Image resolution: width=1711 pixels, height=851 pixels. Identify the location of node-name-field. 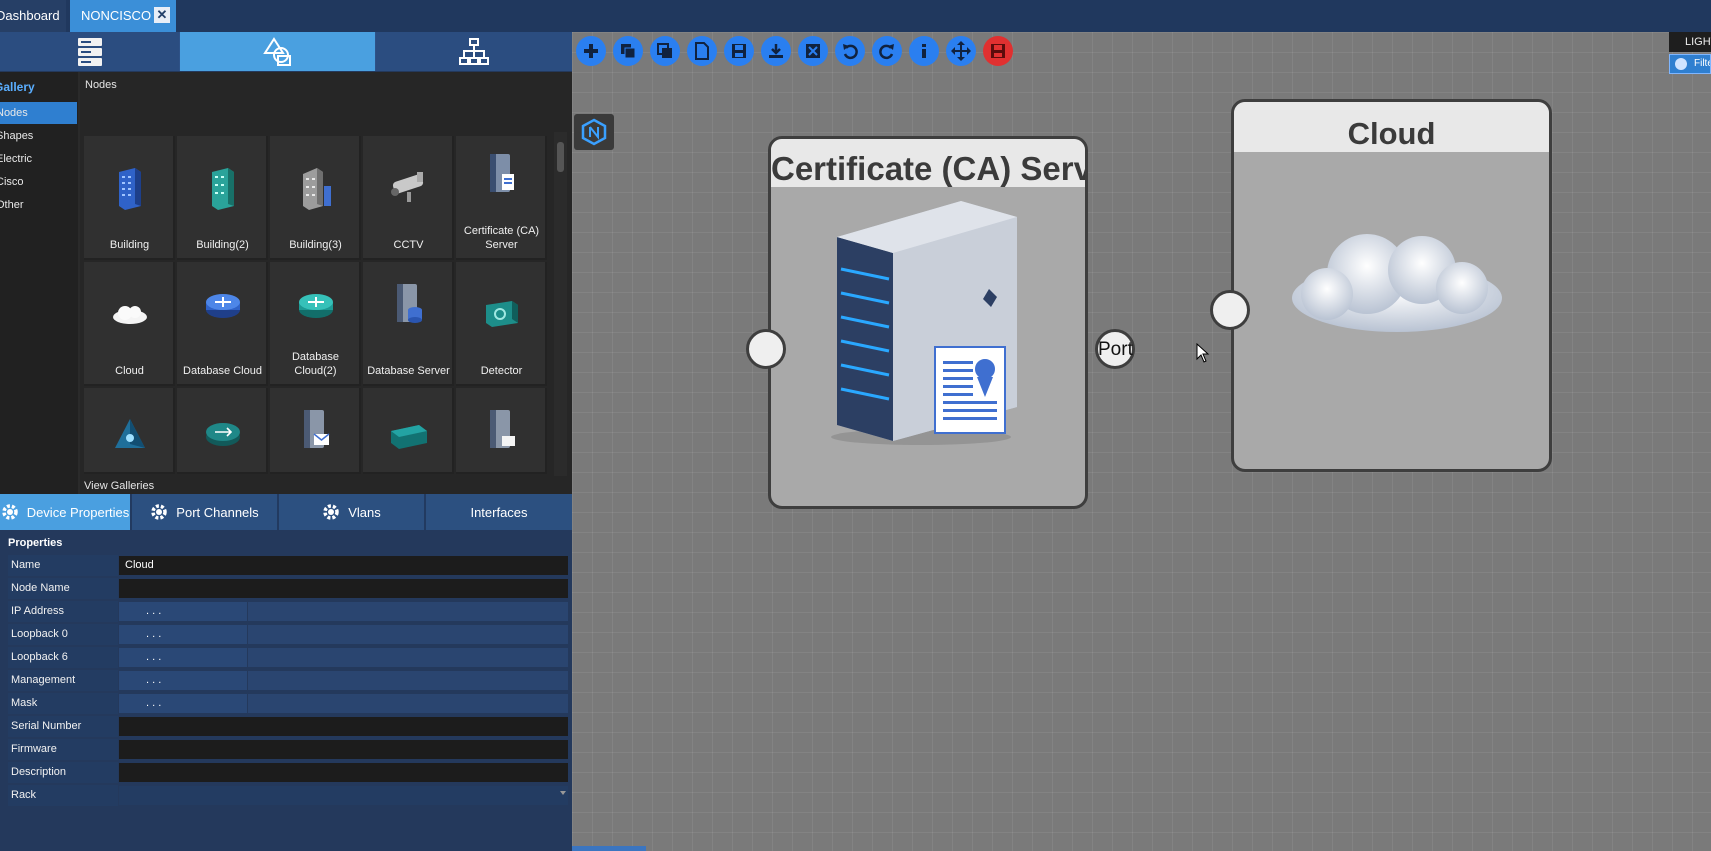
(343, 588).